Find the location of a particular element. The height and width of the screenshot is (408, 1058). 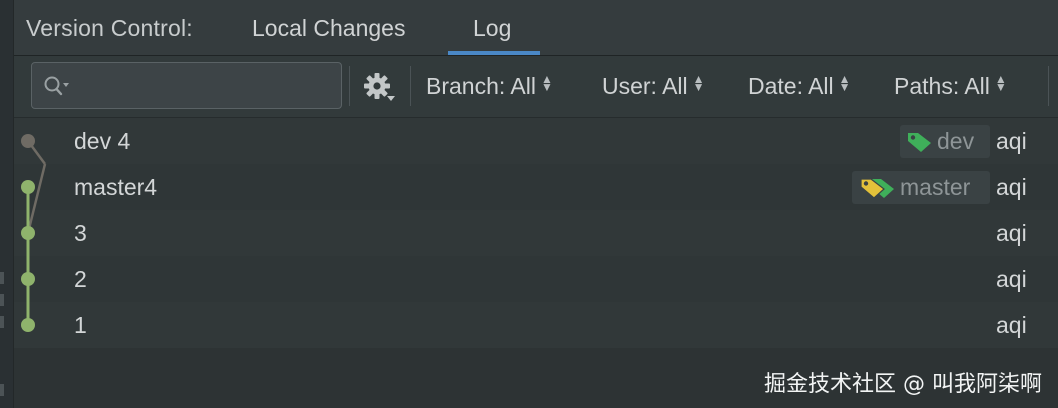

branch-filter: Branch: All ▲ ▼ is located at coordinates (489, 86).